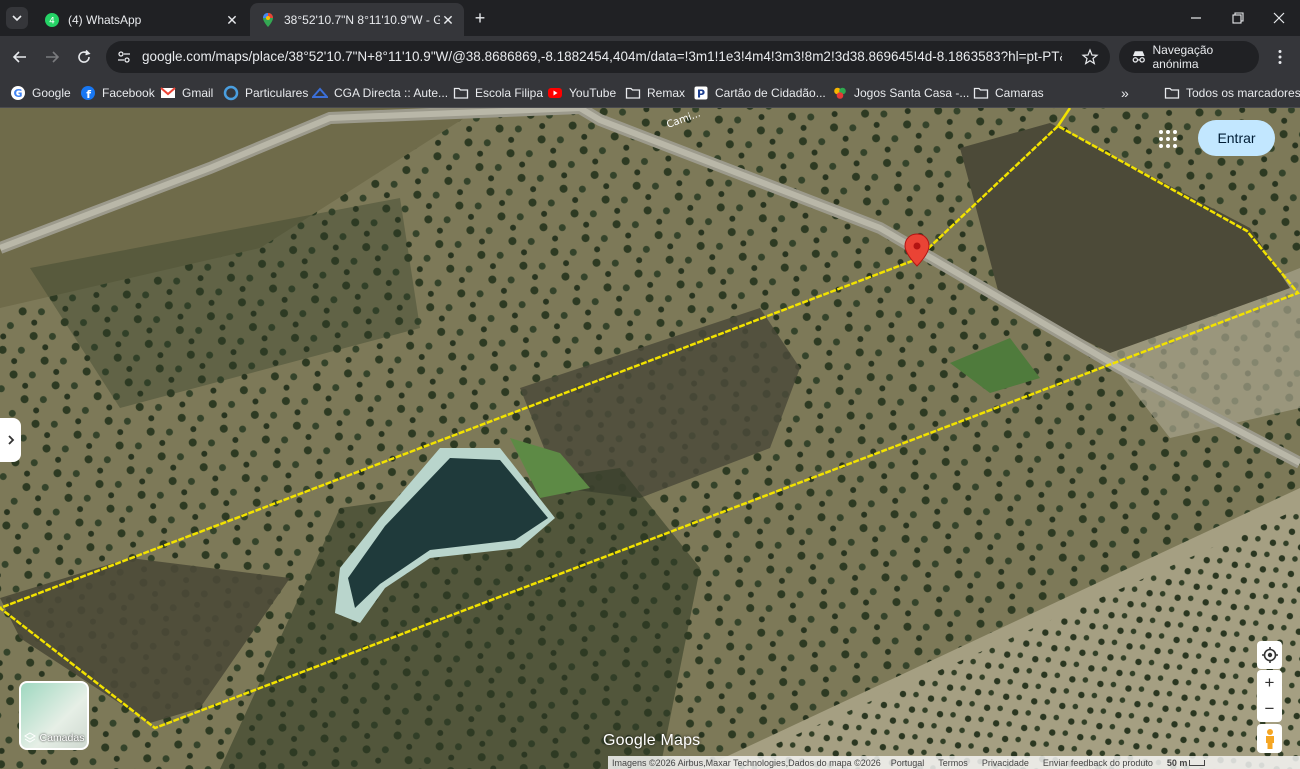 This screenshot has height=769, width=1300. I want to click on zoom-in-button: +, so click(1270, 683).